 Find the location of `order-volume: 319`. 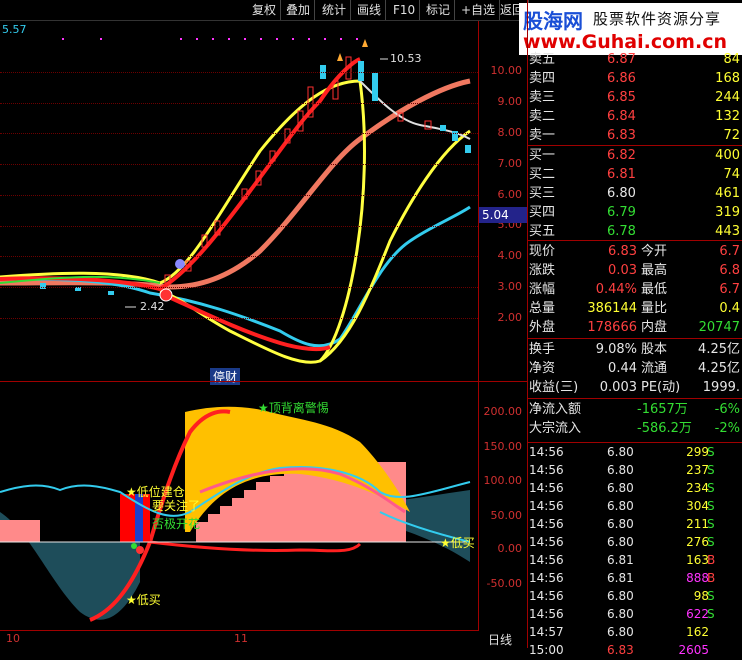

order-volume: 319 is located at coordinates (727, 212).